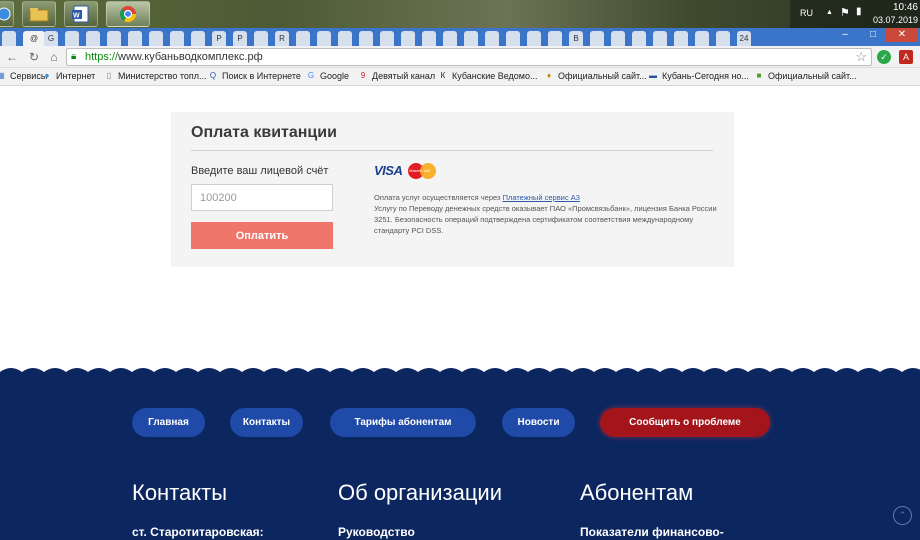 This screenshot has width=920, height=540. What do you see at coordinates (452, 150) in the screenshot?
I see `title-divider` at bounding box center [452, 150].